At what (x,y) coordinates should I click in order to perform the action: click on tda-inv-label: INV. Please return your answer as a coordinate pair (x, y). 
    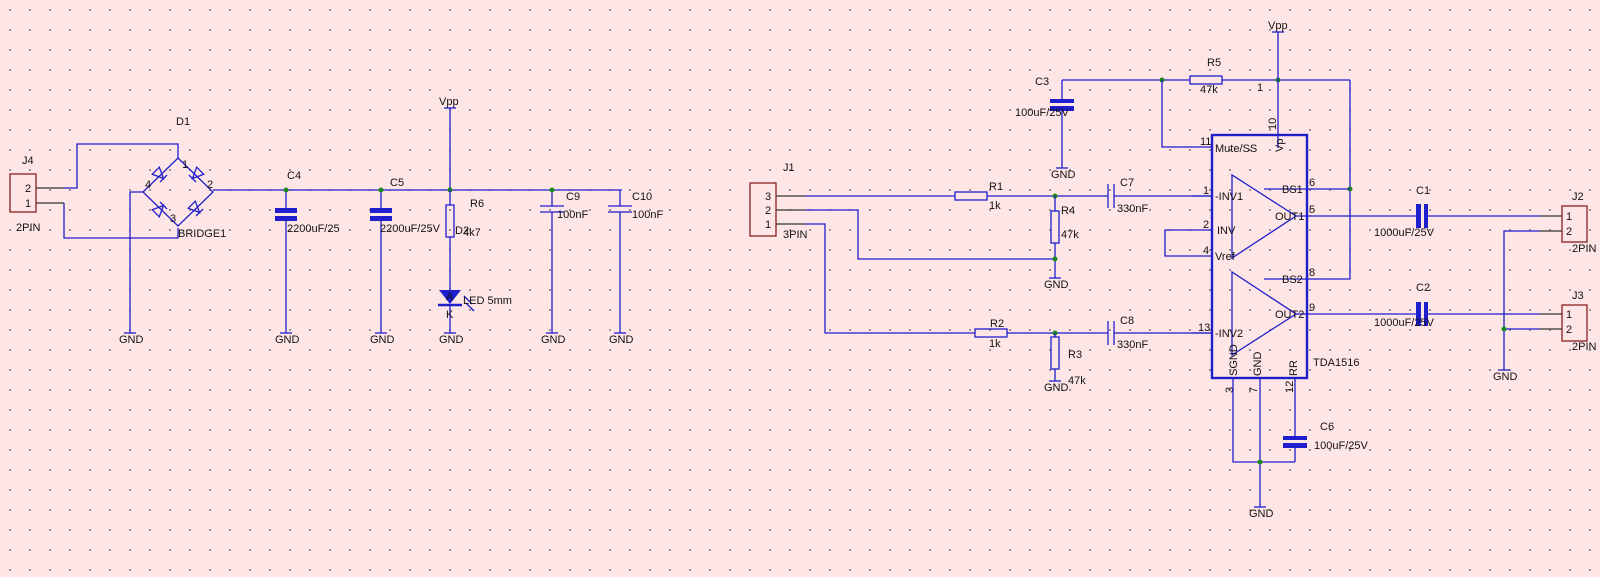
    Looking at the image, I should click on (1226, 231).